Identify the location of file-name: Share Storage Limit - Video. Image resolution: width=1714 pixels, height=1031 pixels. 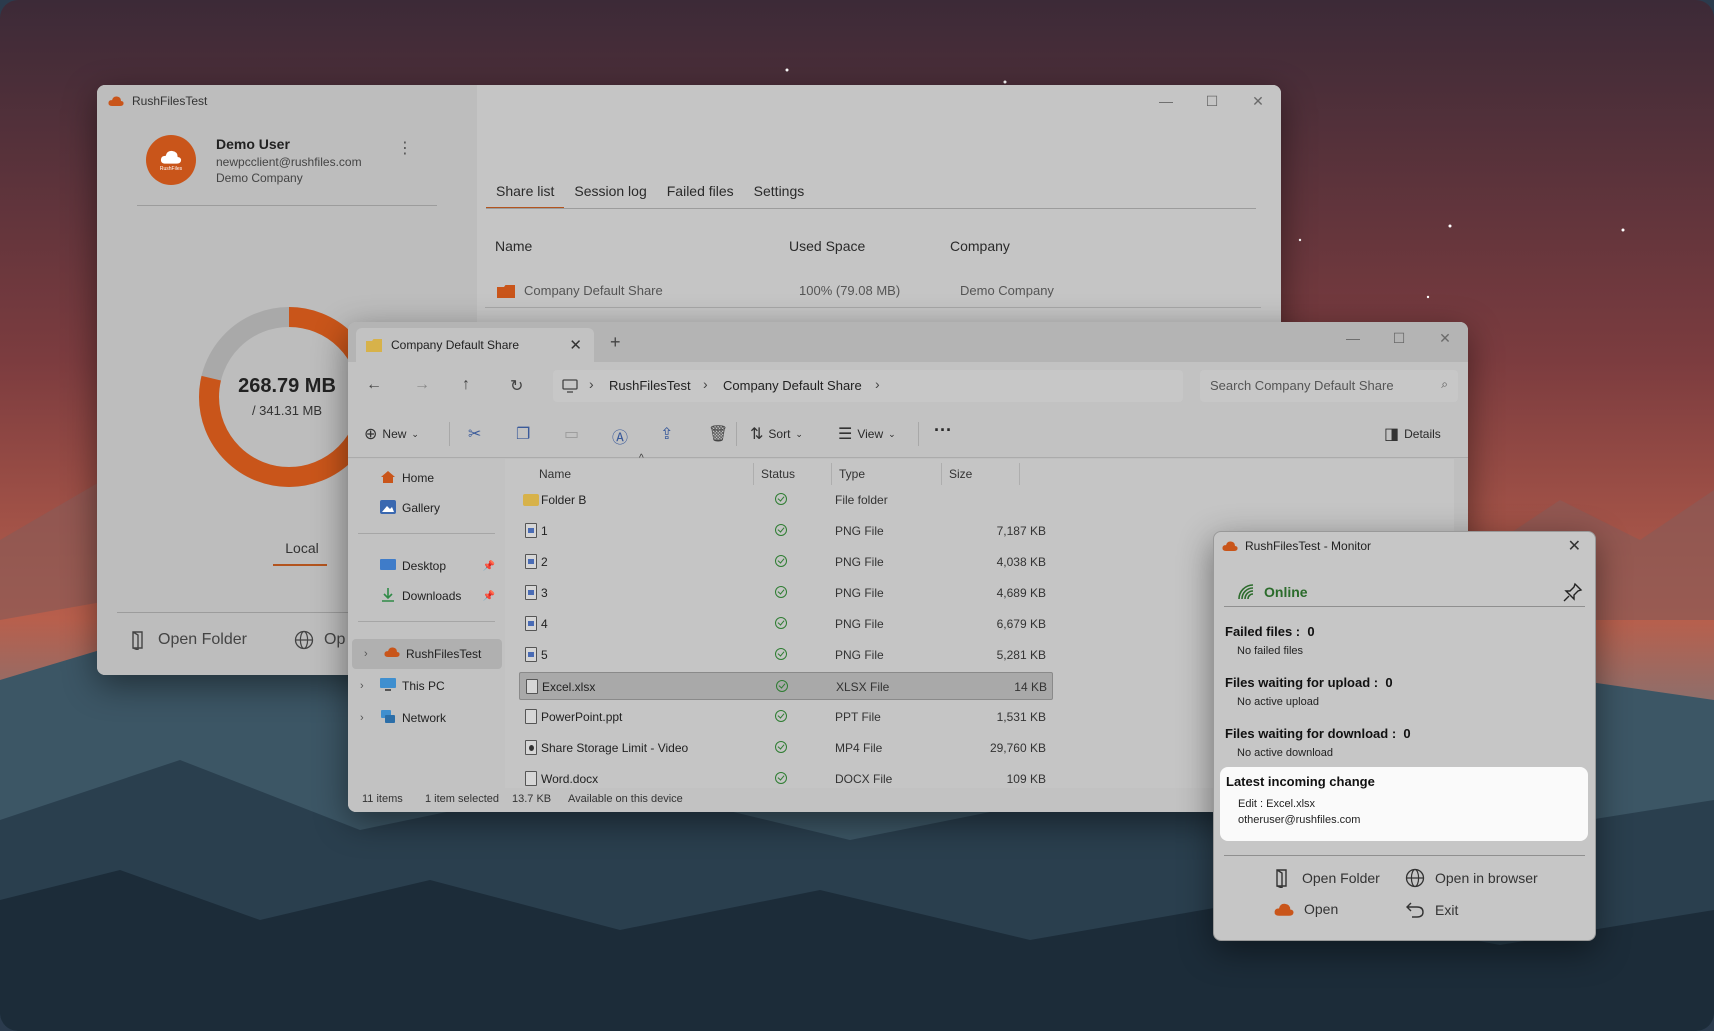
(615, 748).